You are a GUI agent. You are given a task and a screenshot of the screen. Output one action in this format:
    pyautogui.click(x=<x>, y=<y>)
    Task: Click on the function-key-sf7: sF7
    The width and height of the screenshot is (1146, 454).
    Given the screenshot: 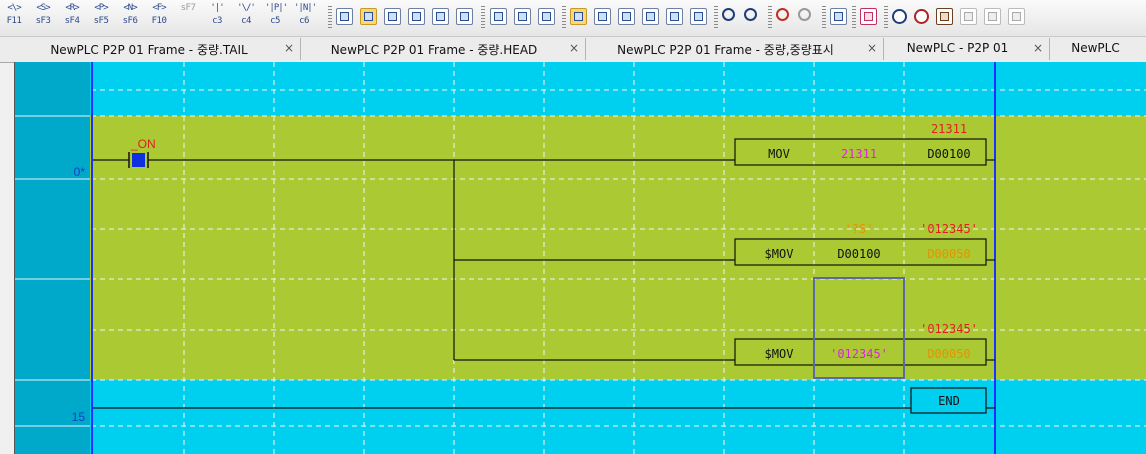 What is the action you would take?
    pyautogui.click(x=188, y=17)
    